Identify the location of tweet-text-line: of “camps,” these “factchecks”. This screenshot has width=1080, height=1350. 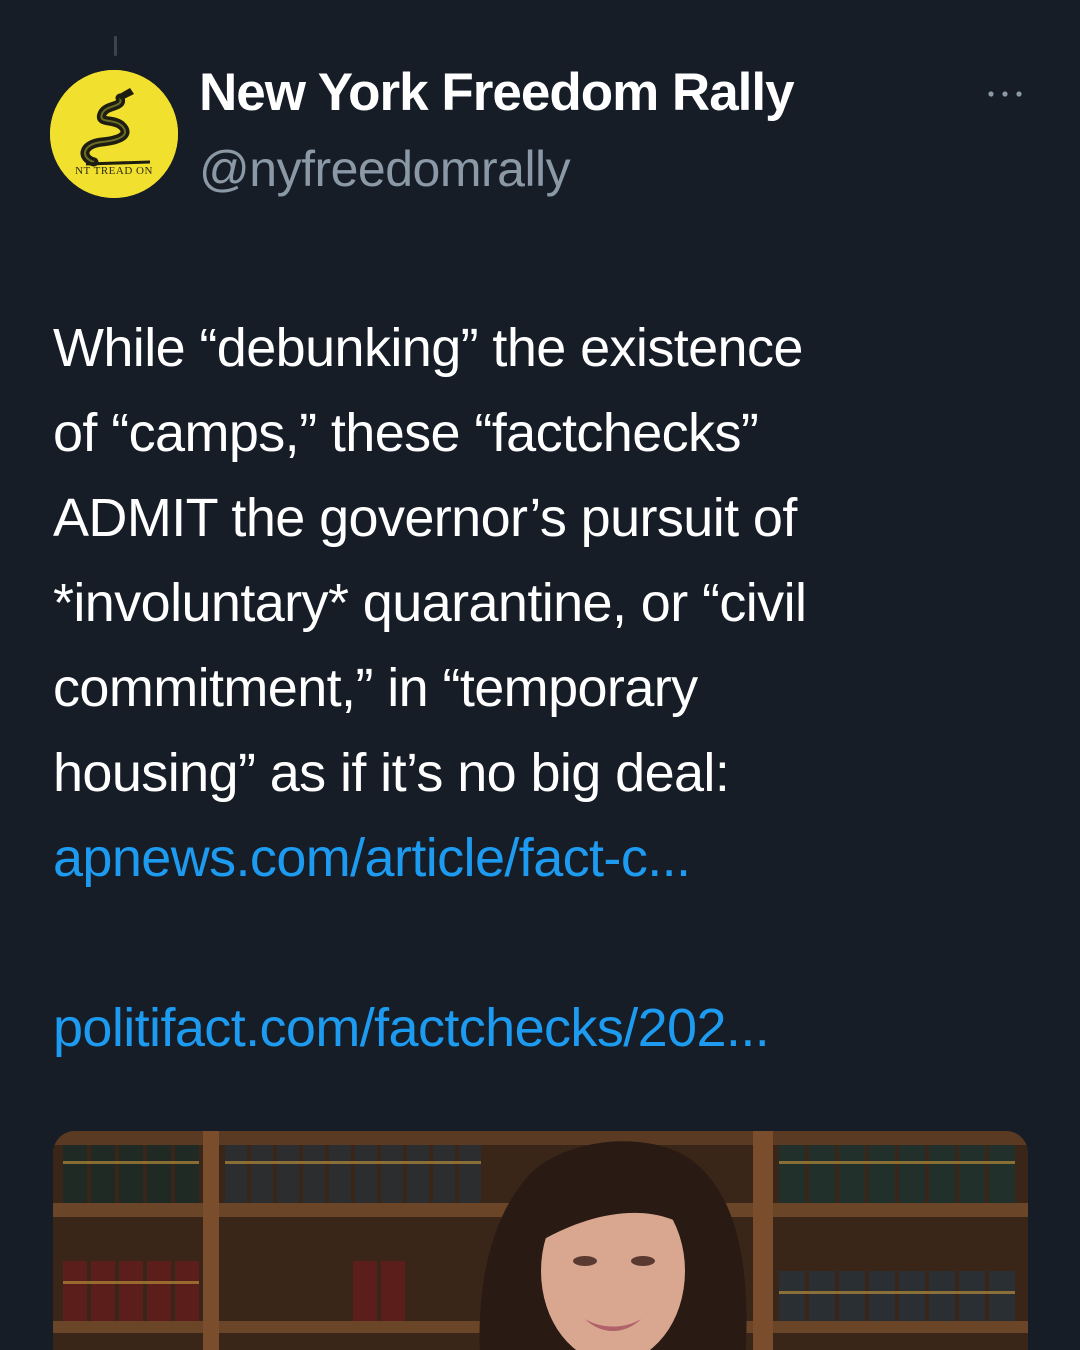
(406, 433).